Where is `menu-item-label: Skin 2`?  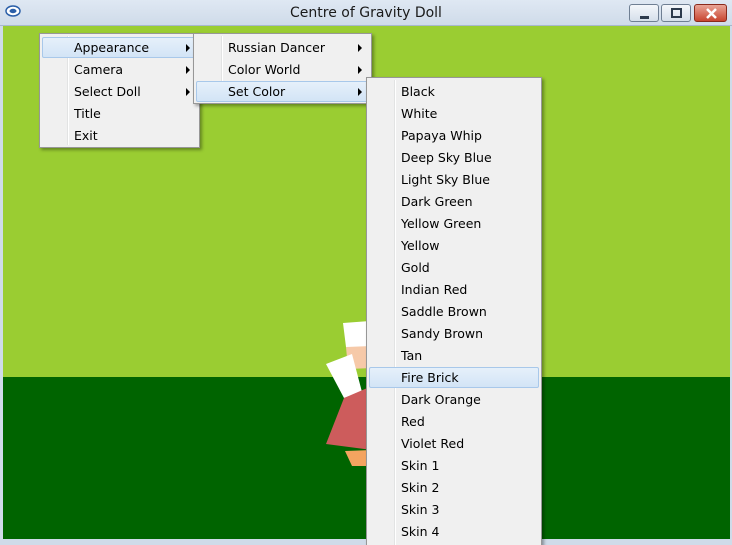 menu-item-label: Skin 2 is located at coordinates (420, 487).